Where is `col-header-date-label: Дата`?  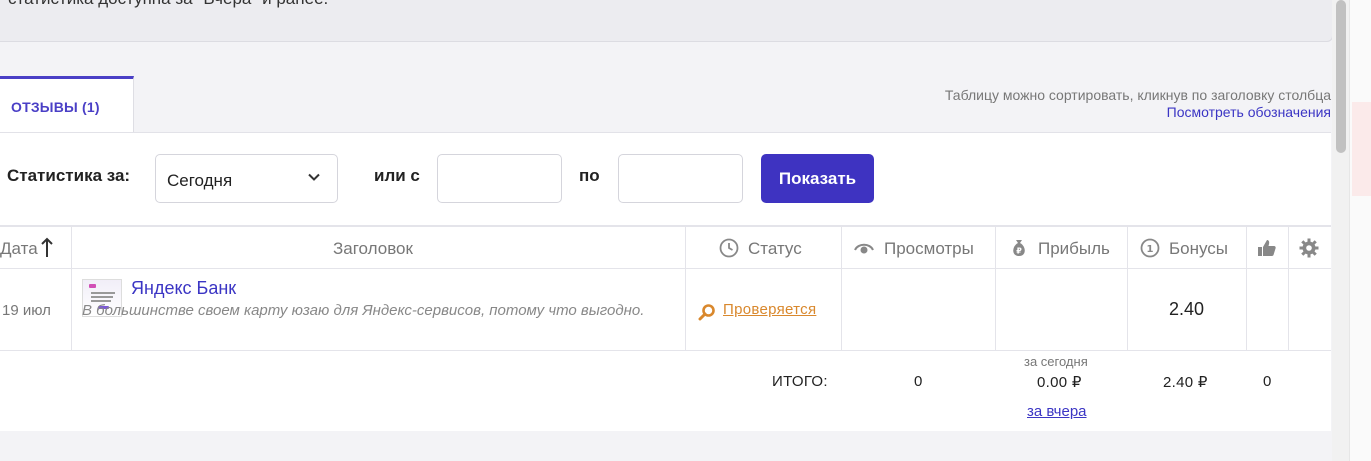 col-header-date-label: Дата is located at coordinates (19, 248).